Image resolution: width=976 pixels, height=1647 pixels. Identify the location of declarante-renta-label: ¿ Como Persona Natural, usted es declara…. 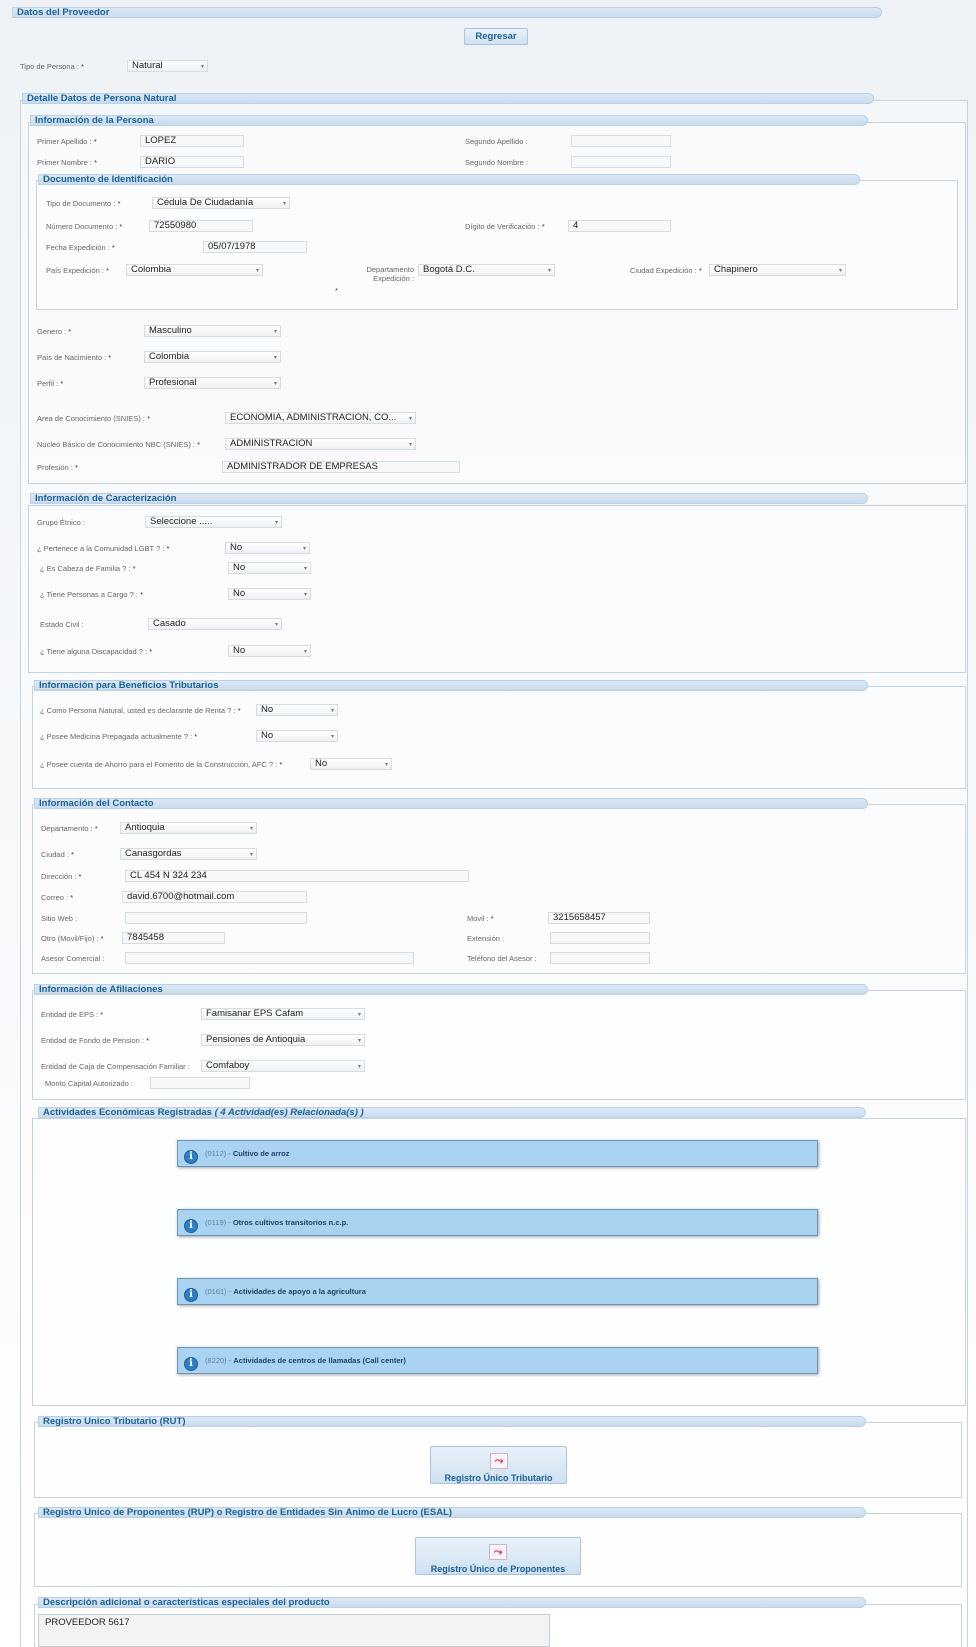
(140, 710).